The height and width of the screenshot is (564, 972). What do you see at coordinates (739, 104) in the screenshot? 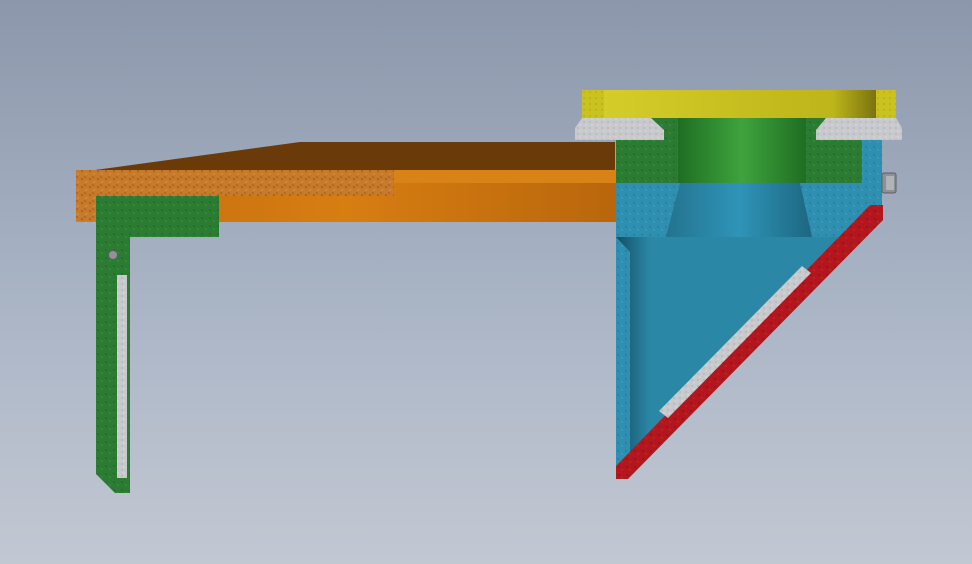
I see `top-plate` at bounding box center [739, 104].